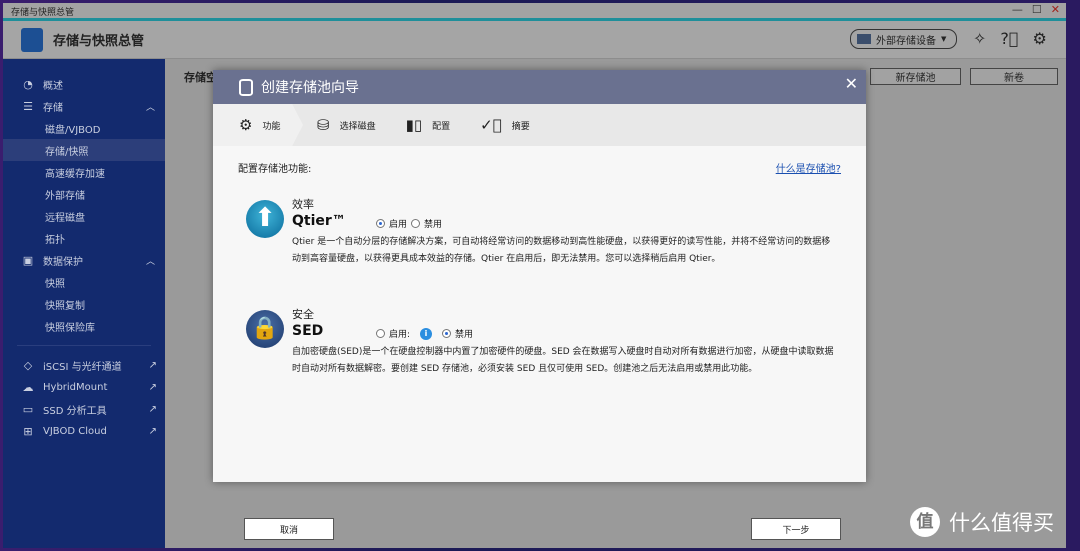 This screenshot has width=1080, height=551. What do you see at coordinates (447, 333) in the screenshot?
I see `sed-disable-radio` at bounding box center [447, 333].